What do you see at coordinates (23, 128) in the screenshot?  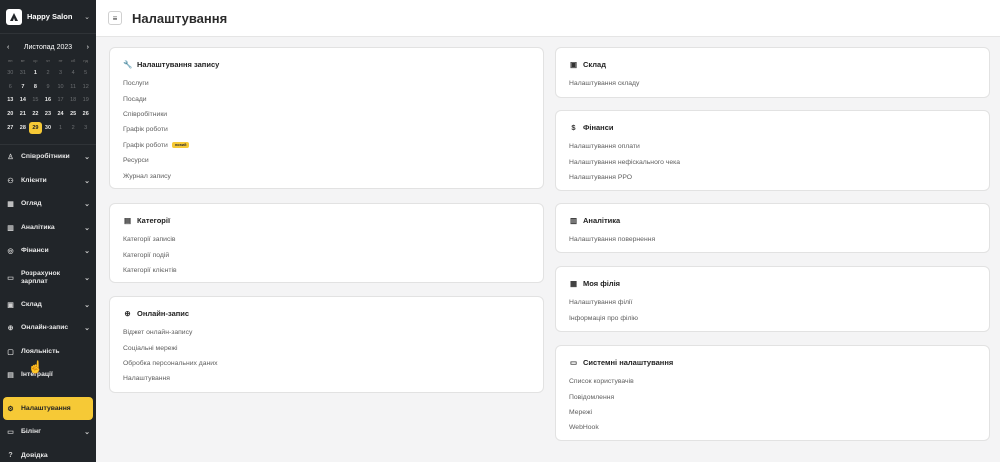 I see `calendar-day: 28` at bounding box center [23, 128].